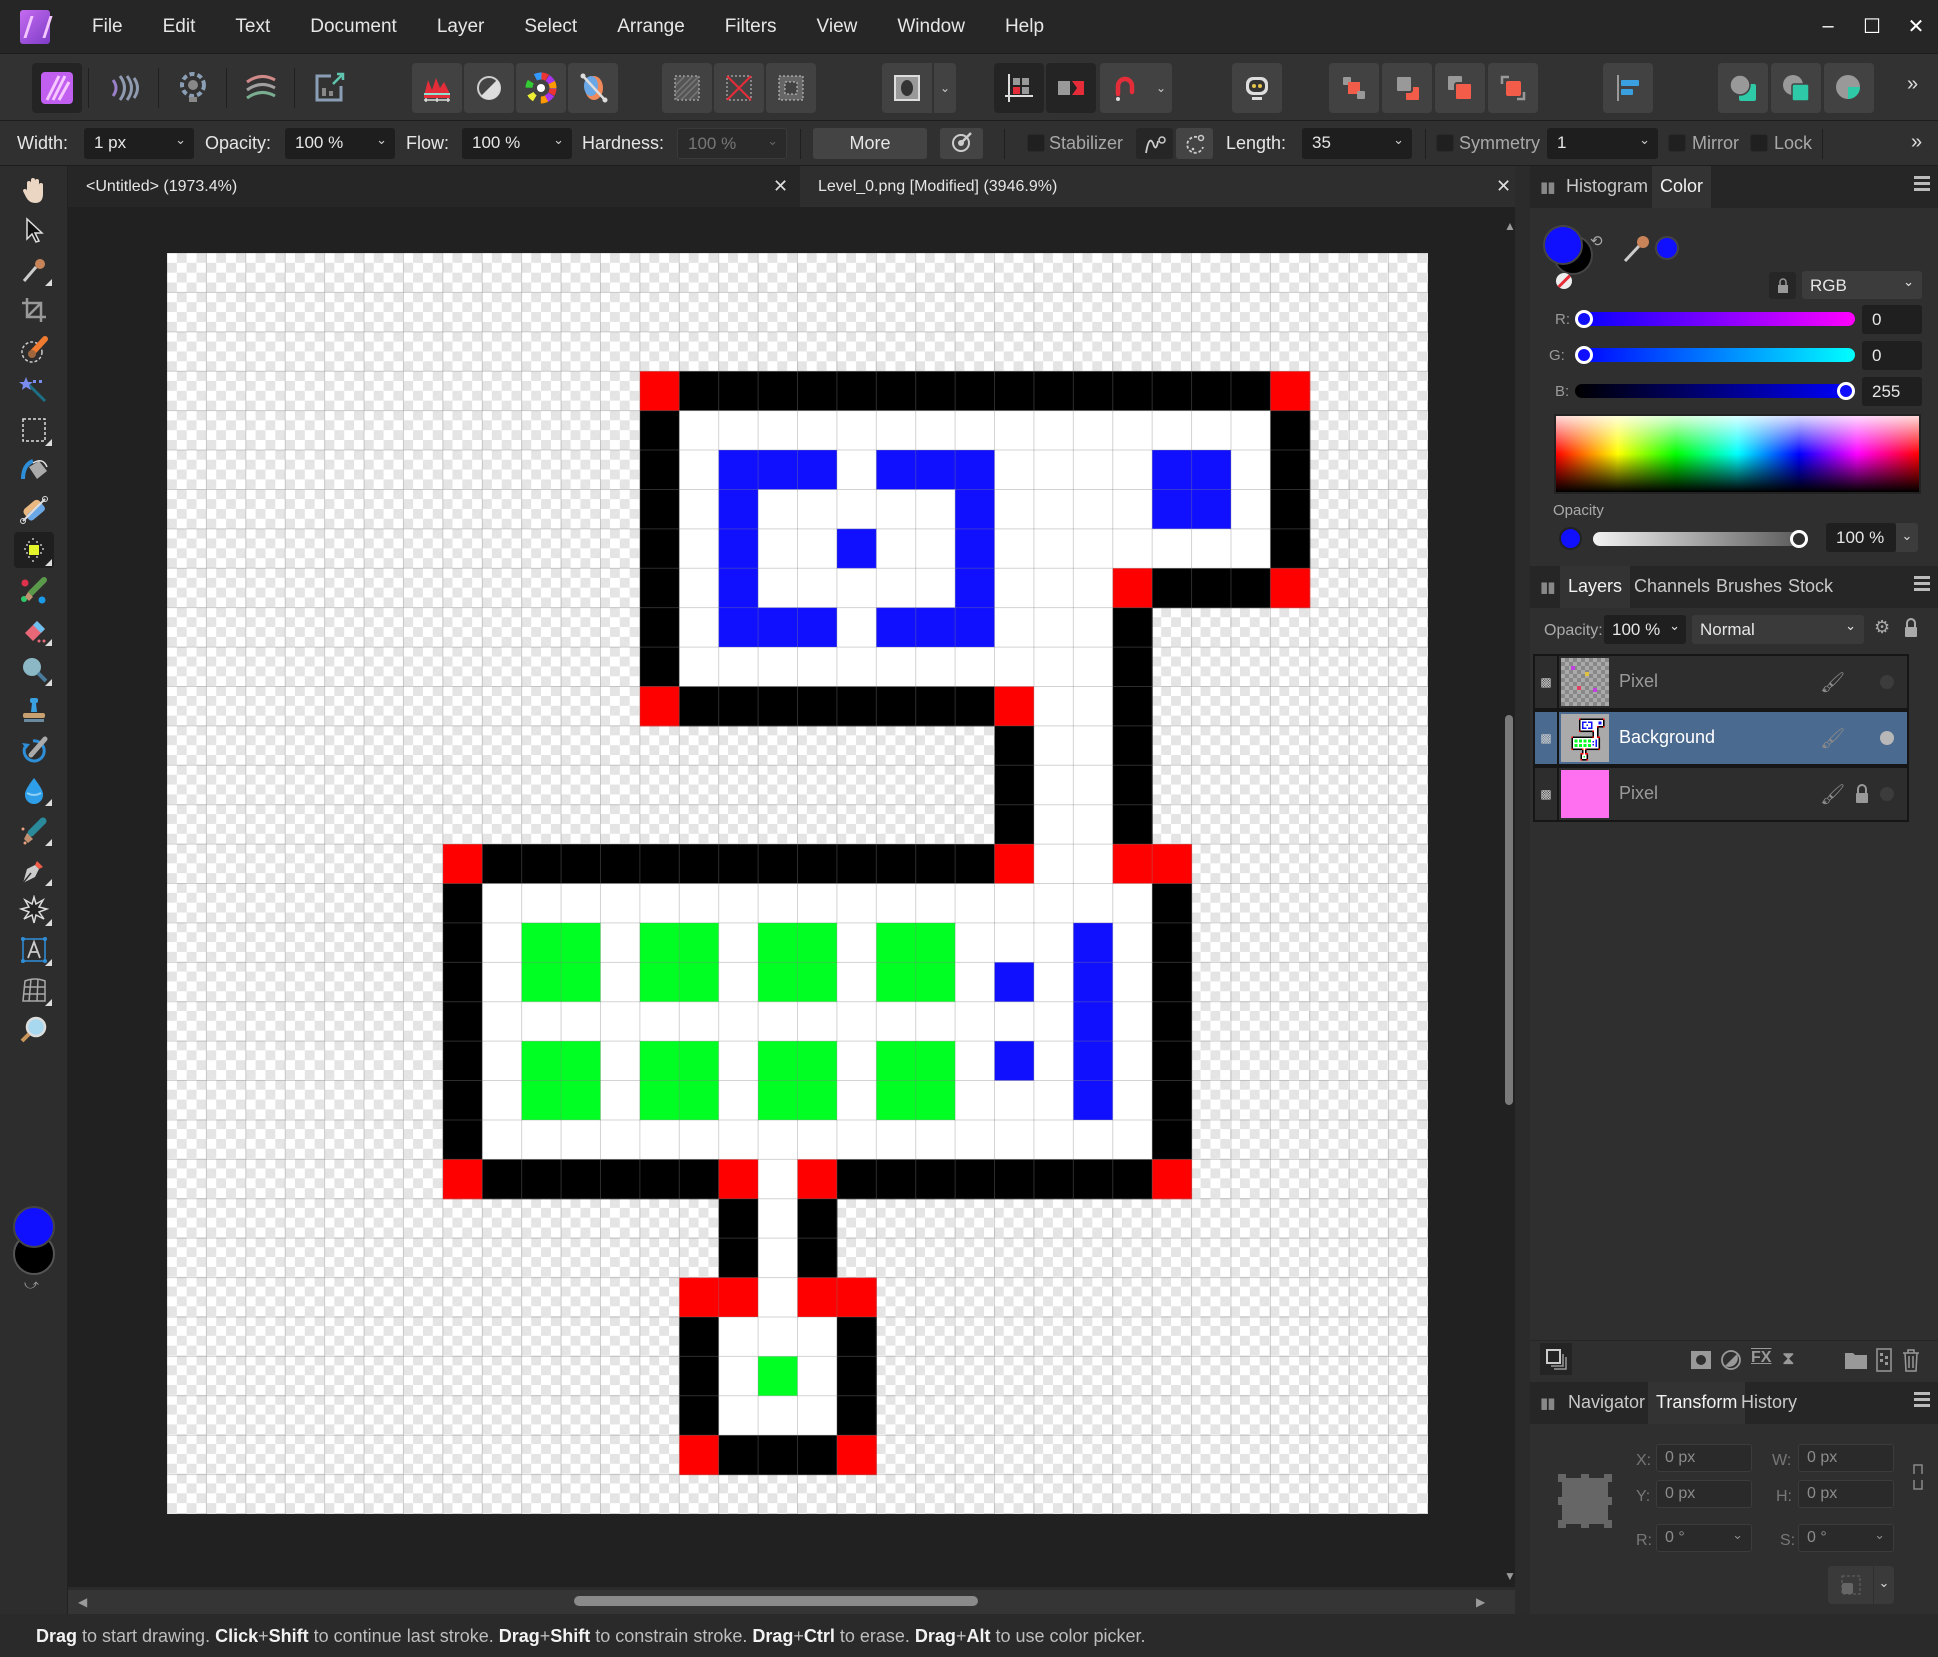 The width and height of the screenshot is (1938, 1657). I want to click on text-tool, so click(34, 950).